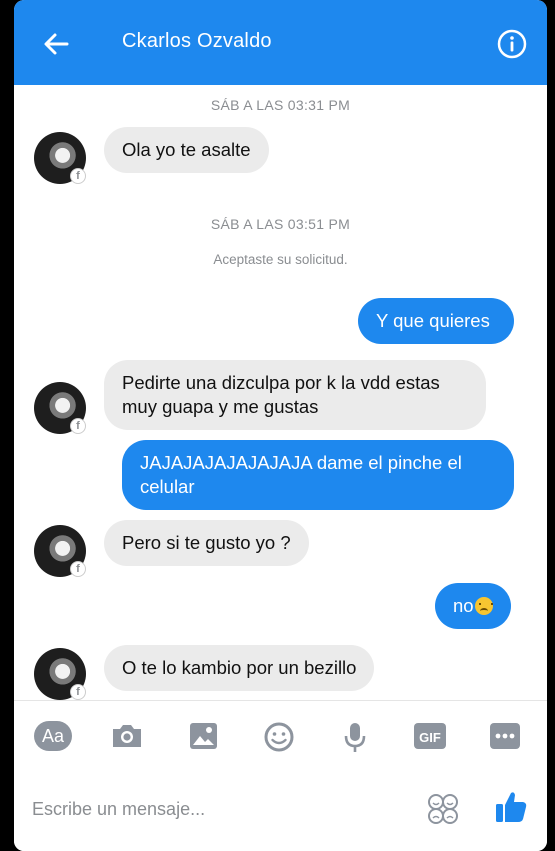 Image resolution: width=555 pixels, height=851 pixels. I want to click on emoji-icon, so click(281, 737).